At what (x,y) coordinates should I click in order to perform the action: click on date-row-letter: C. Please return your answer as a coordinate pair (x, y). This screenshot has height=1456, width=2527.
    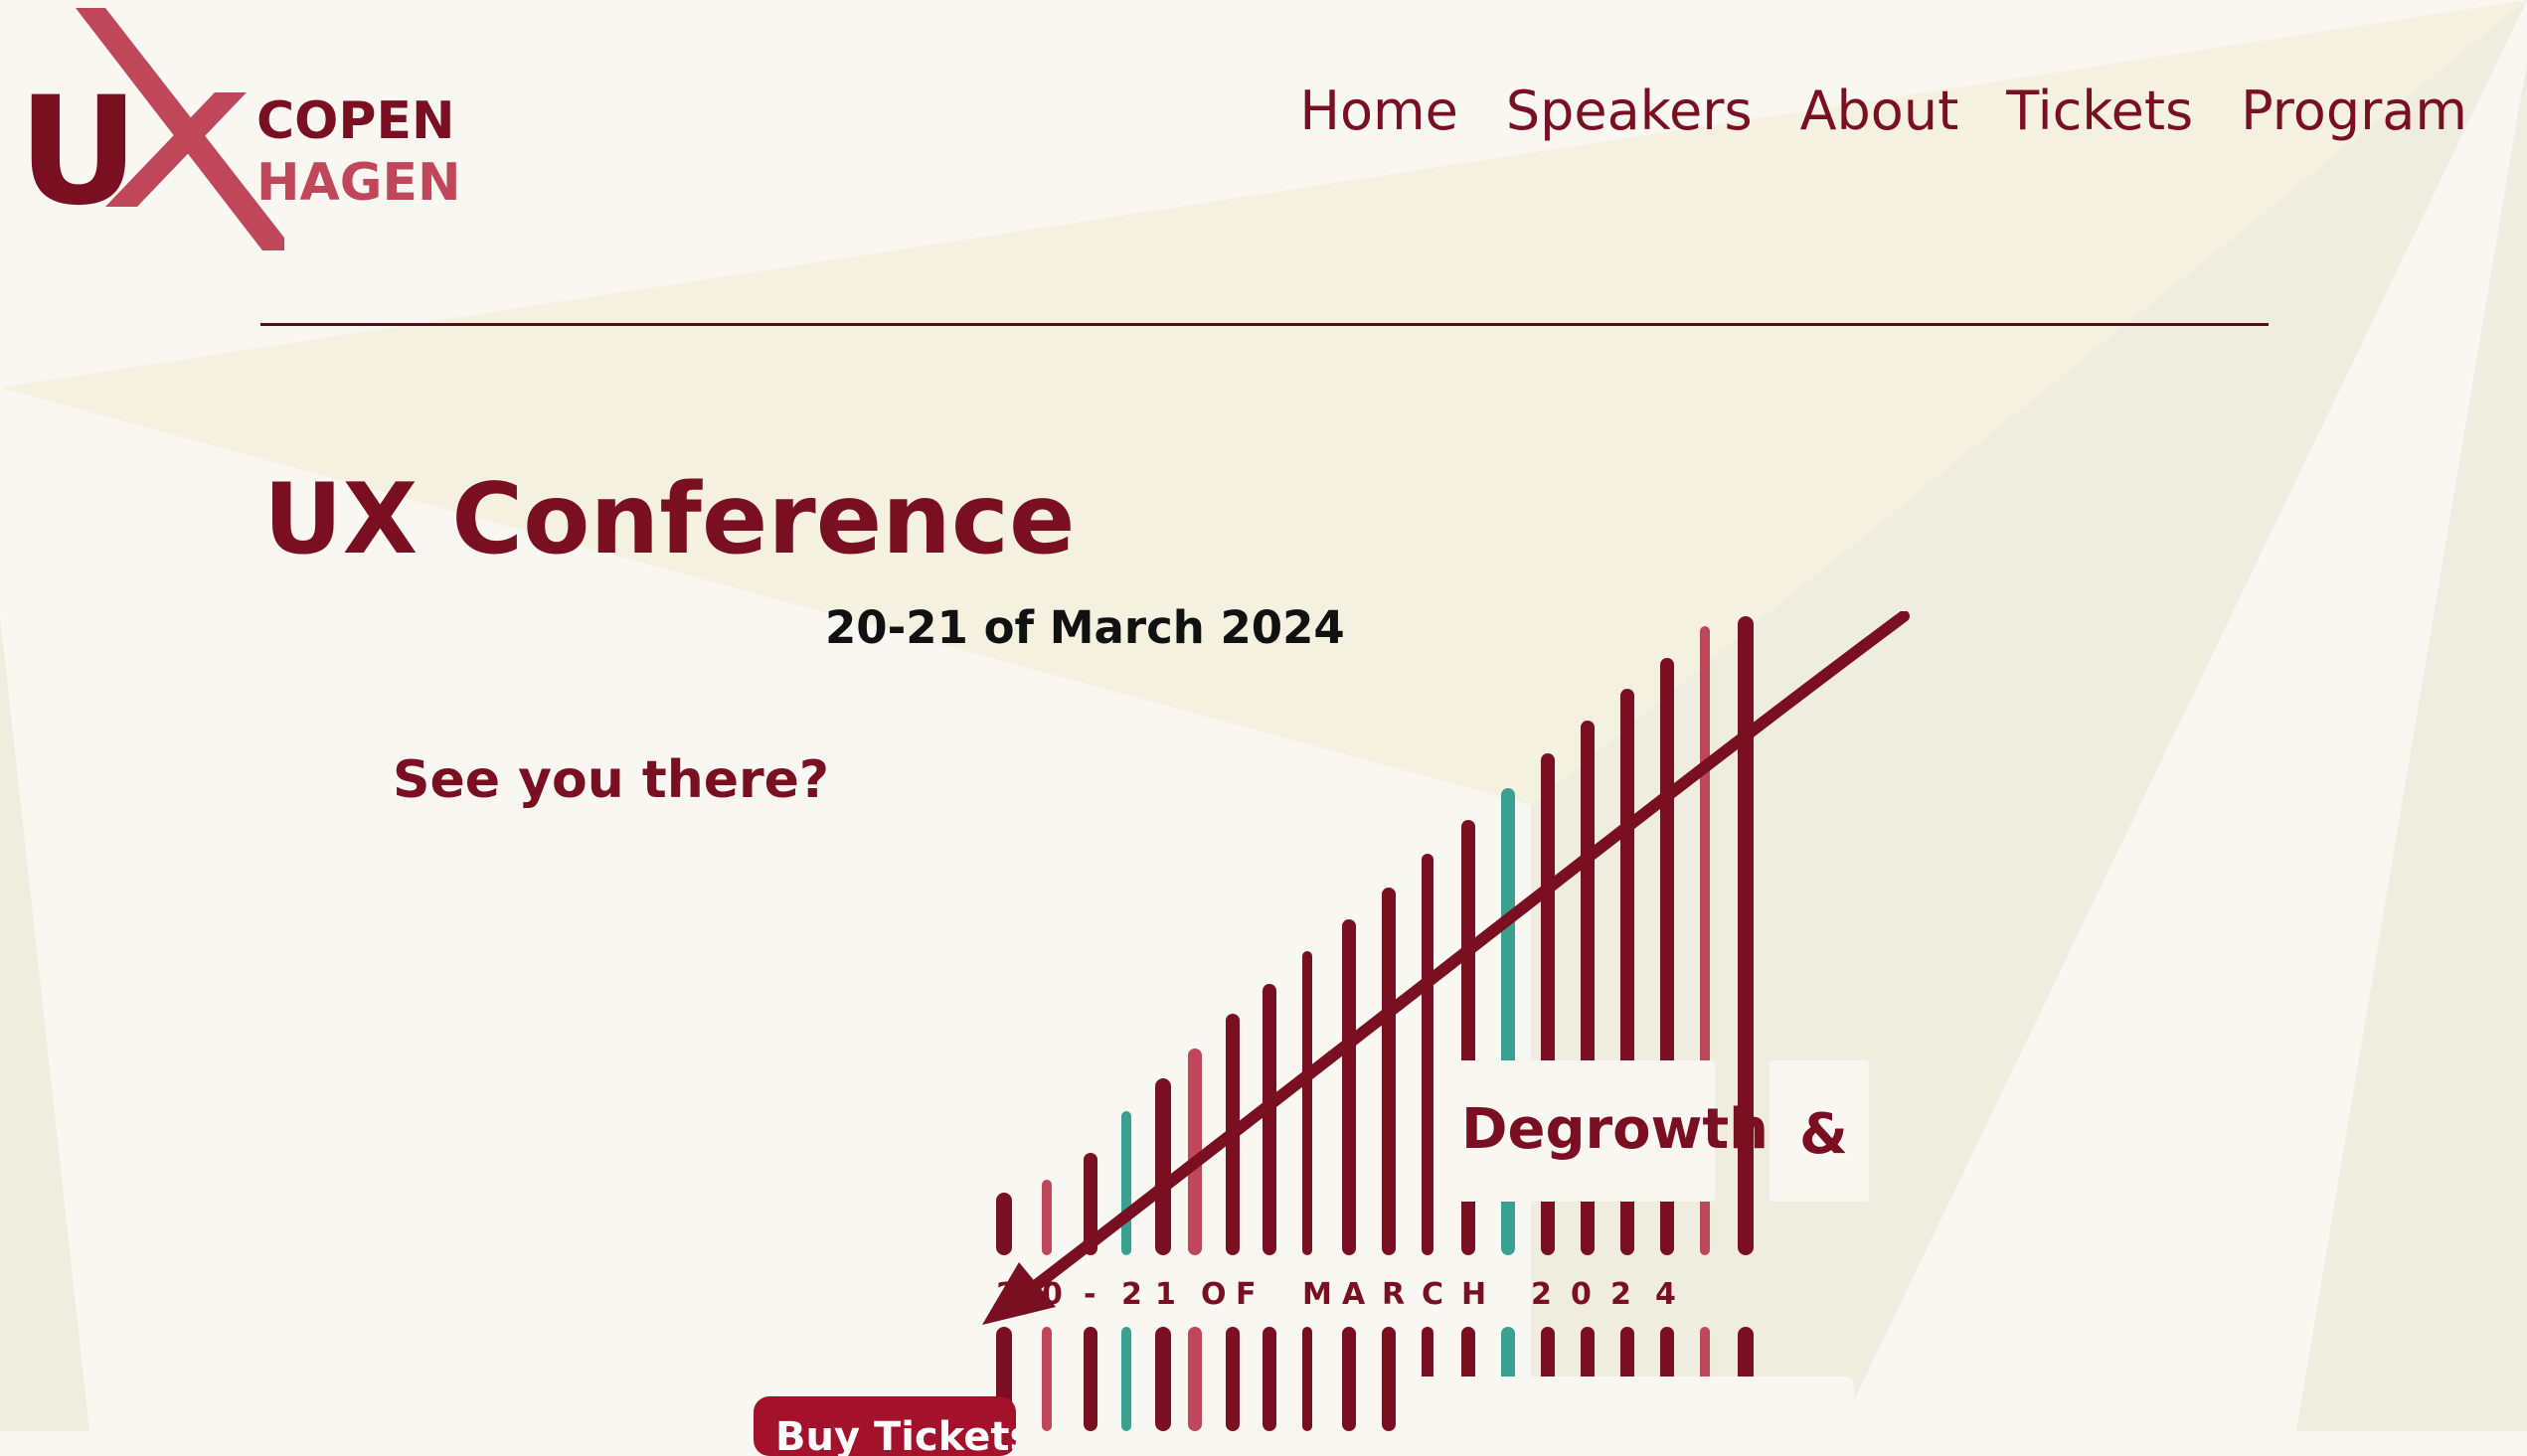
    Looking at the image, I should click on (1433, 1294).